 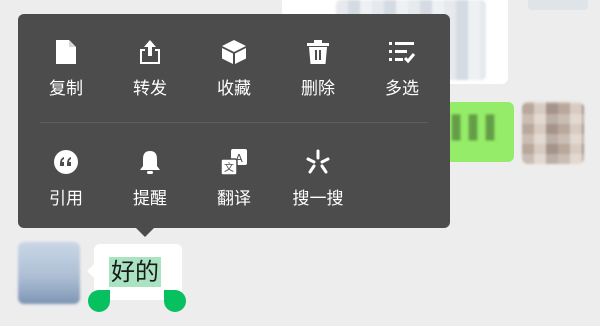 I want to click on menu-item-multi-select: 多选, so click(x=402, y=64).